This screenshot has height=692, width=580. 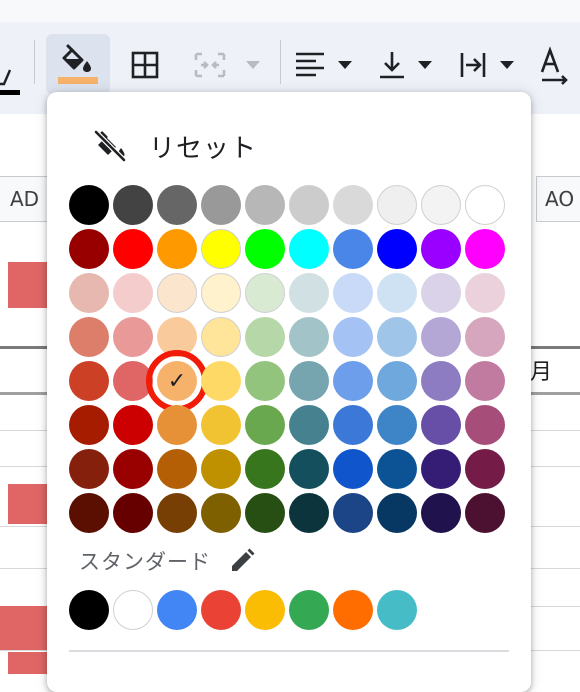 I want to click on text-color-icon, so click(x=11, y=70).